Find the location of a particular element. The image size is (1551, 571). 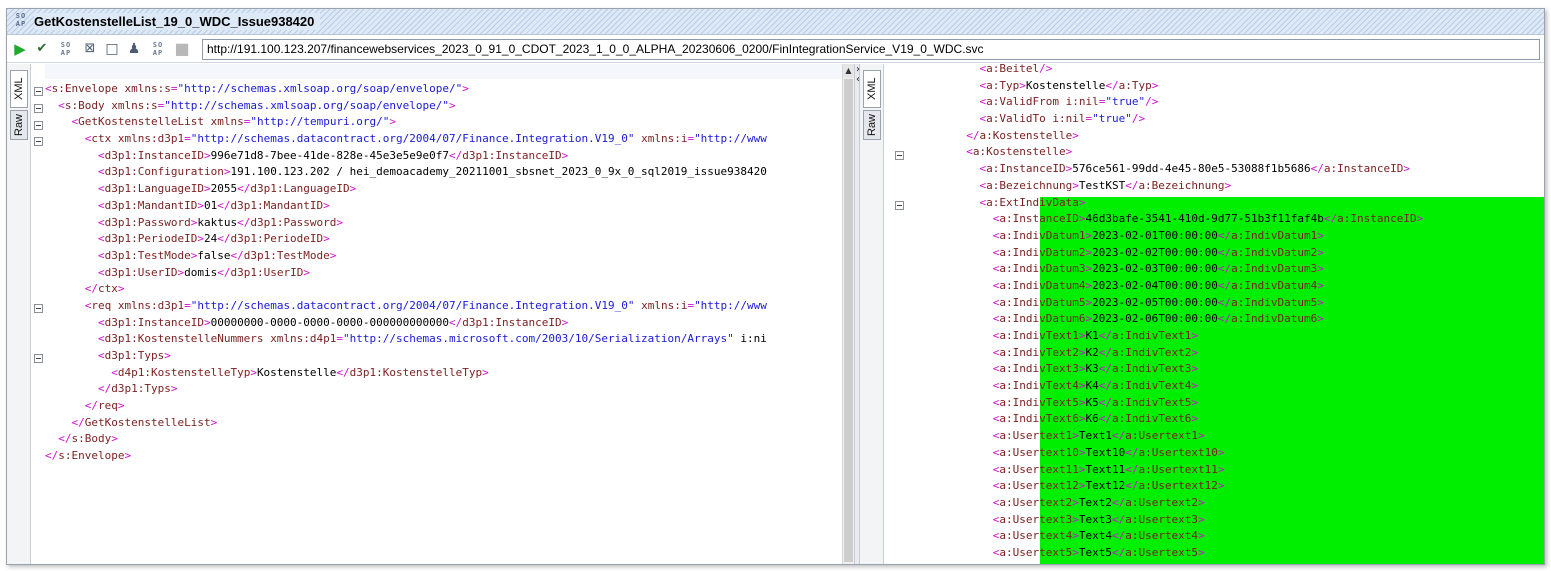

code-line: <a:ExtIndivData> is located at coordinates (1222, 203).